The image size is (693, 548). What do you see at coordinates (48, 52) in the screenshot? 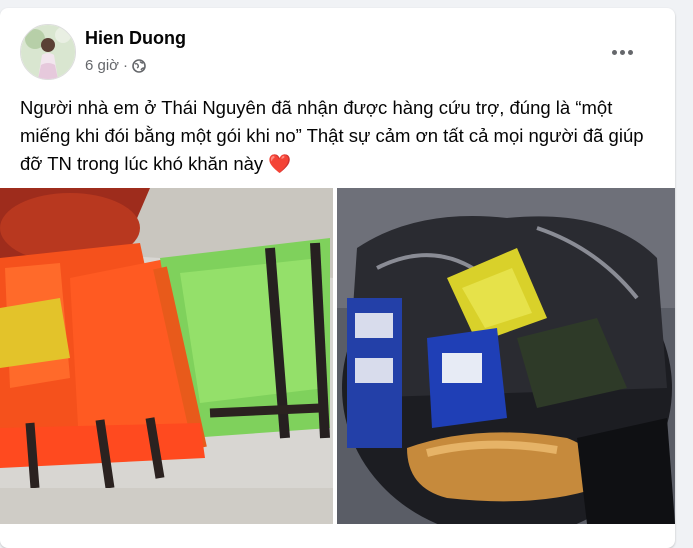
I see `avatar` at bounding box center [48, 52].